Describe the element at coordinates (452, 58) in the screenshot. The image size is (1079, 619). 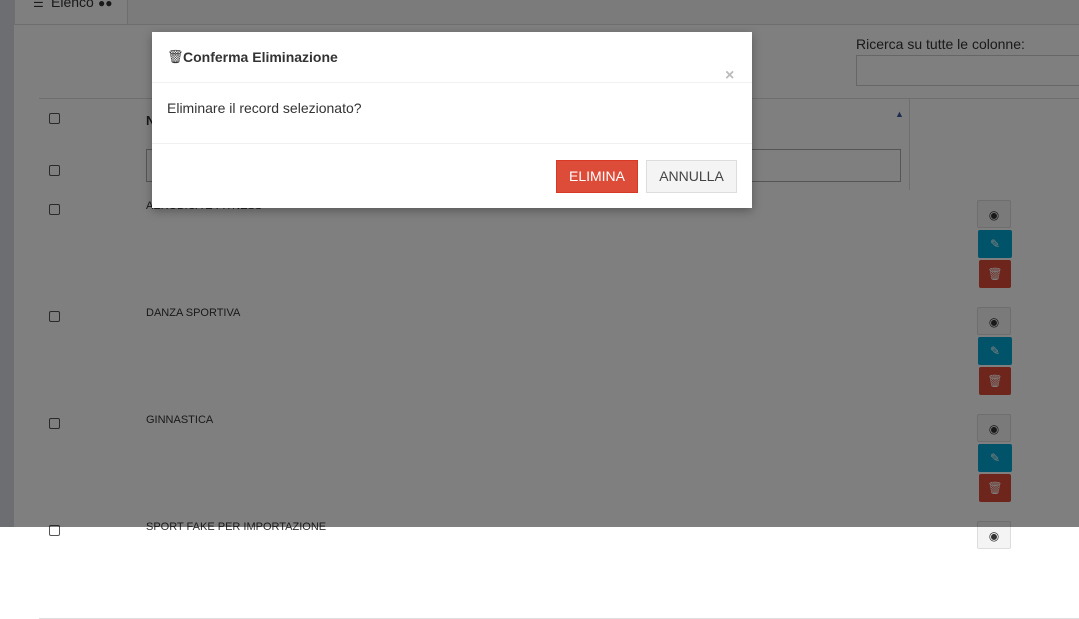
I see `dialog-header: 🗑 Conferma Eliminazione ×` at that location.